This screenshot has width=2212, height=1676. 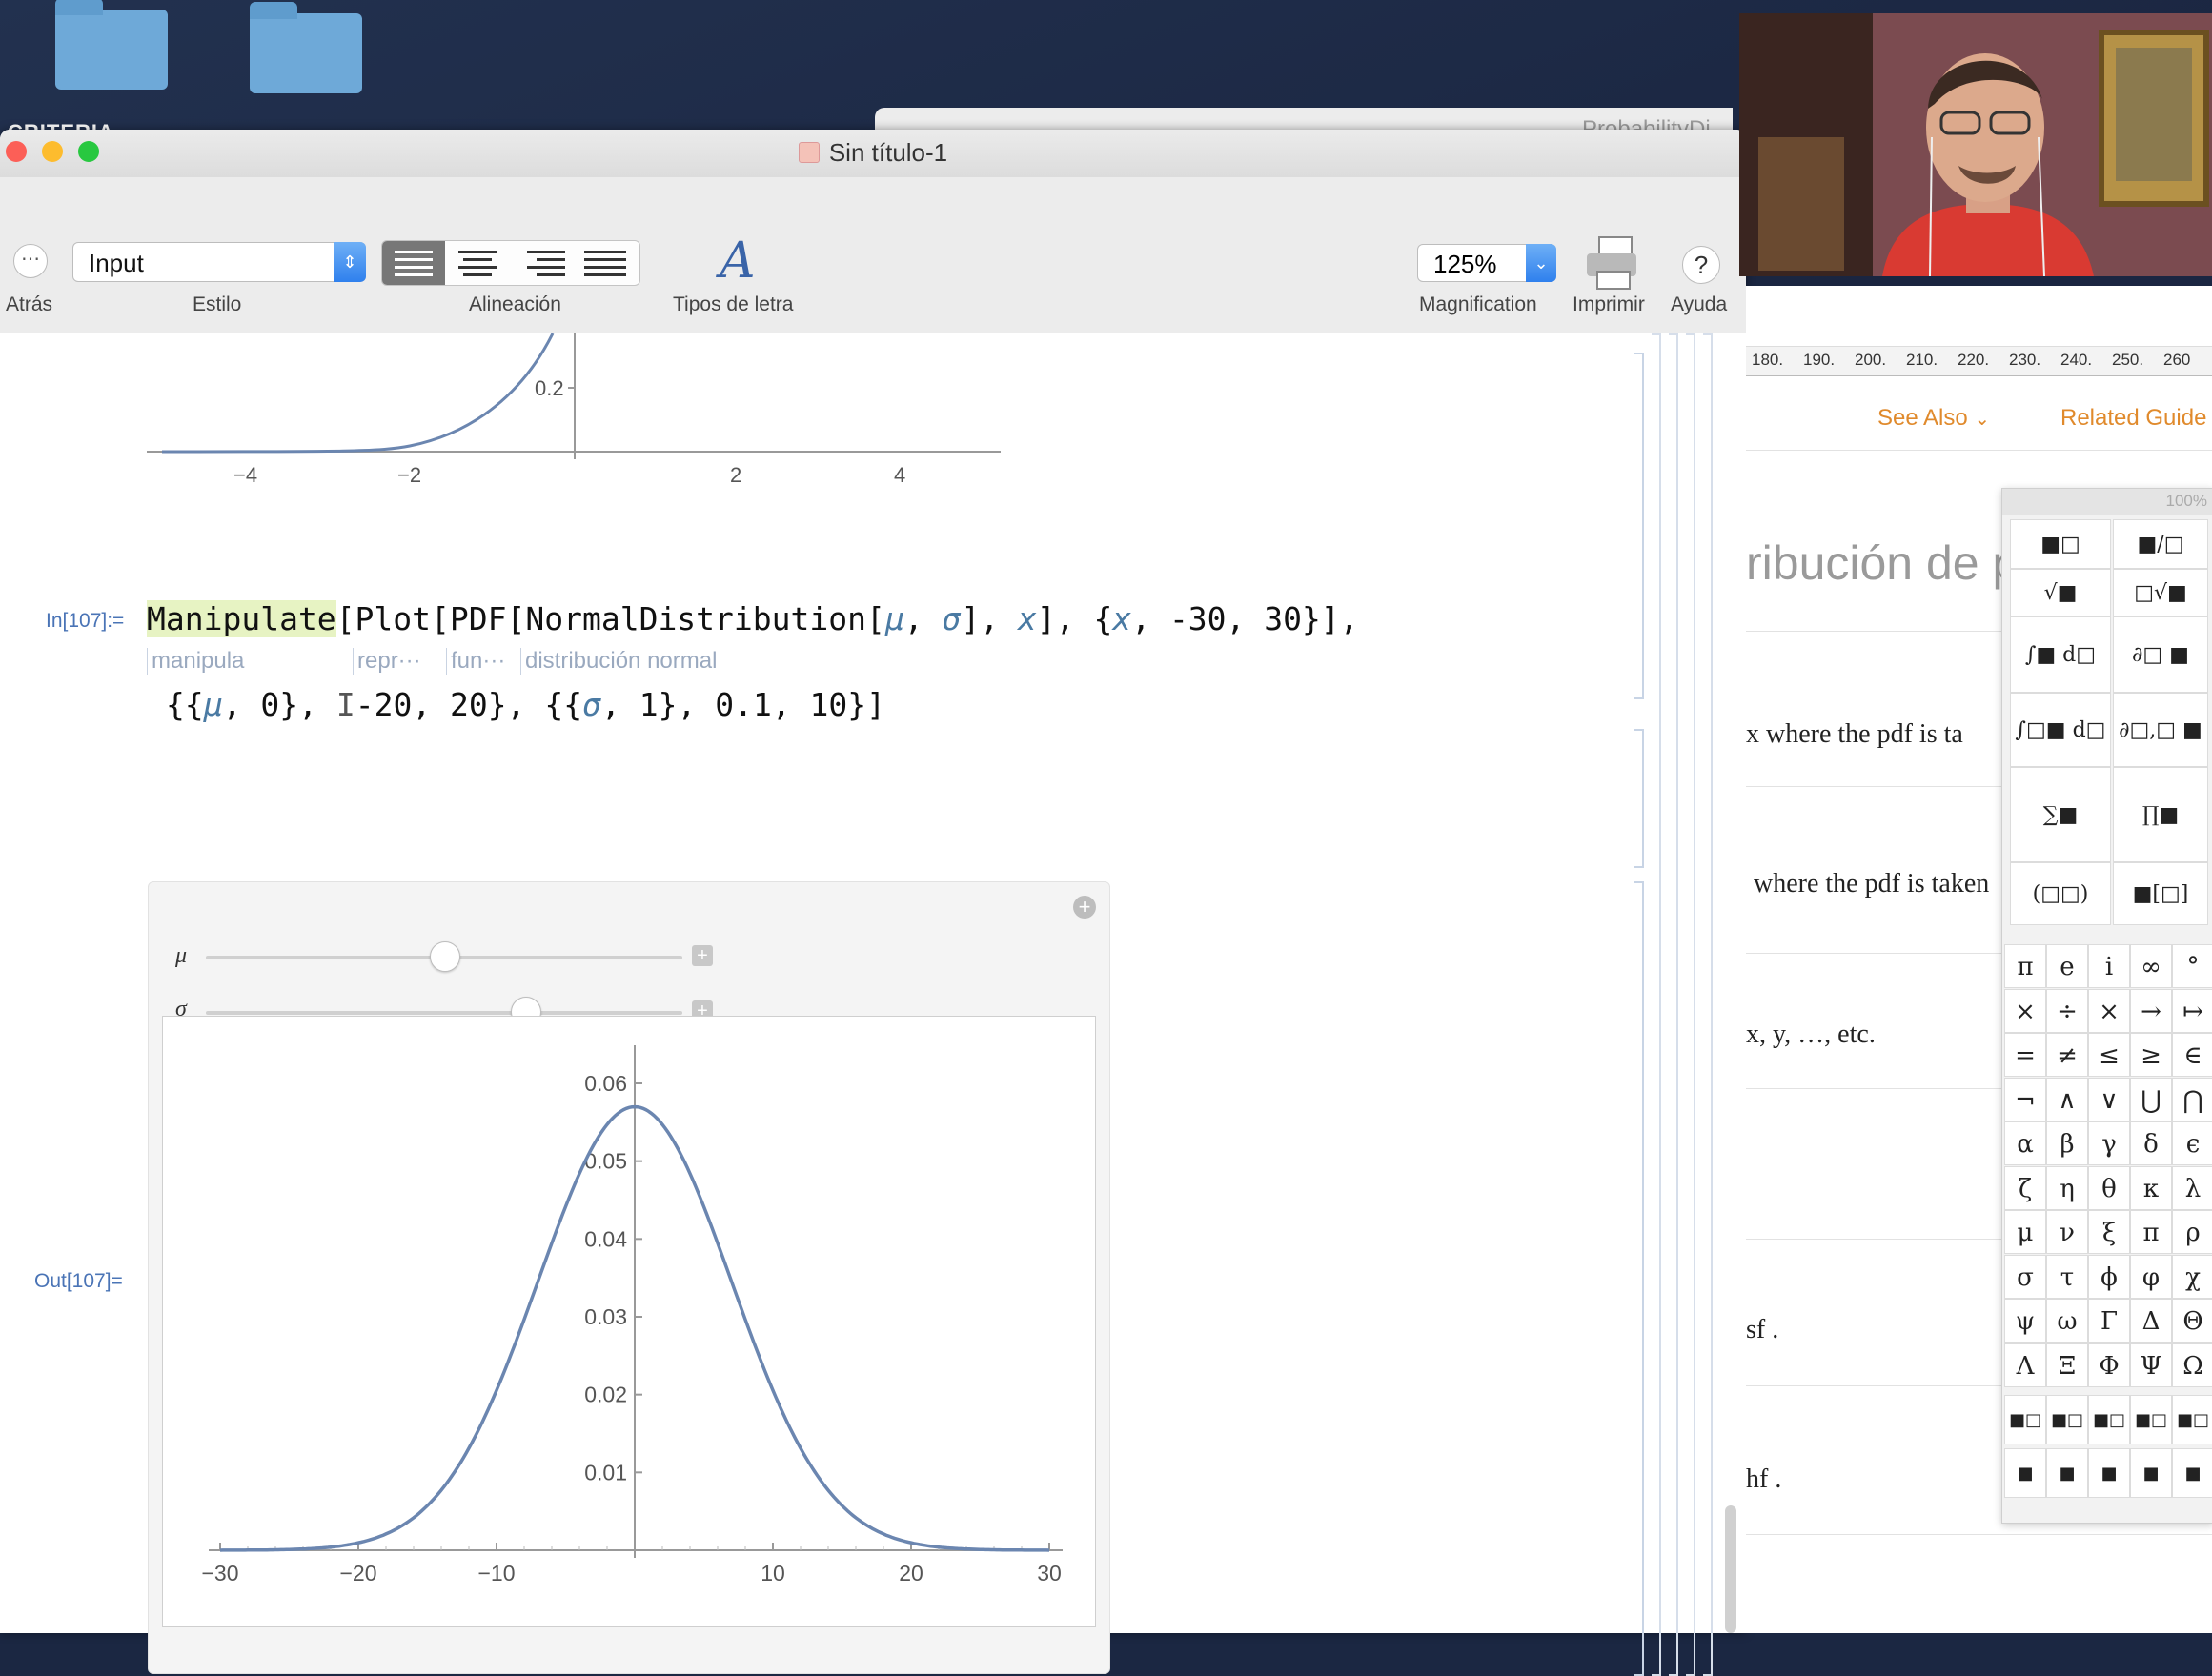 I want to click on palette-template-button: ∂□,□ ■, so click(x=2160, y=730).